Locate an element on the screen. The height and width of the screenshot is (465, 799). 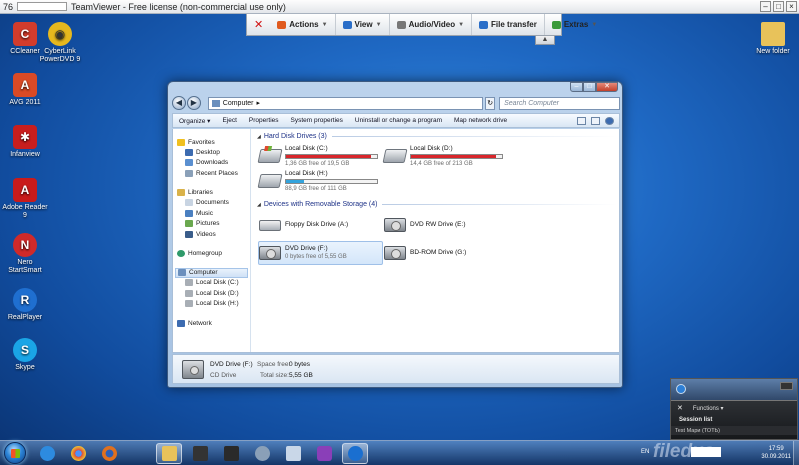
nav-network: Network is located at coordinates (211, 323).